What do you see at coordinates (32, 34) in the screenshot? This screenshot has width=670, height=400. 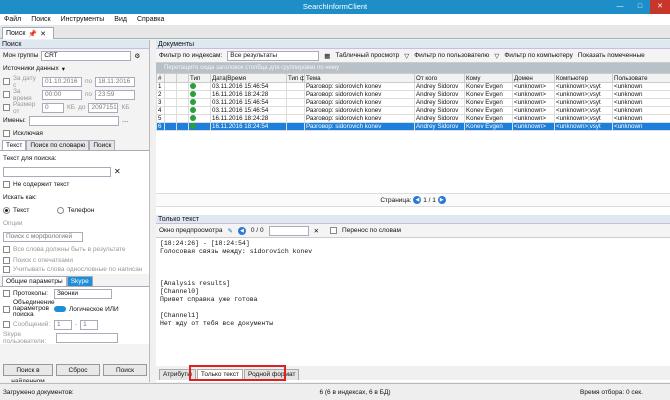 I see `pin-icon: 📌` at bounding box center [32, 34].